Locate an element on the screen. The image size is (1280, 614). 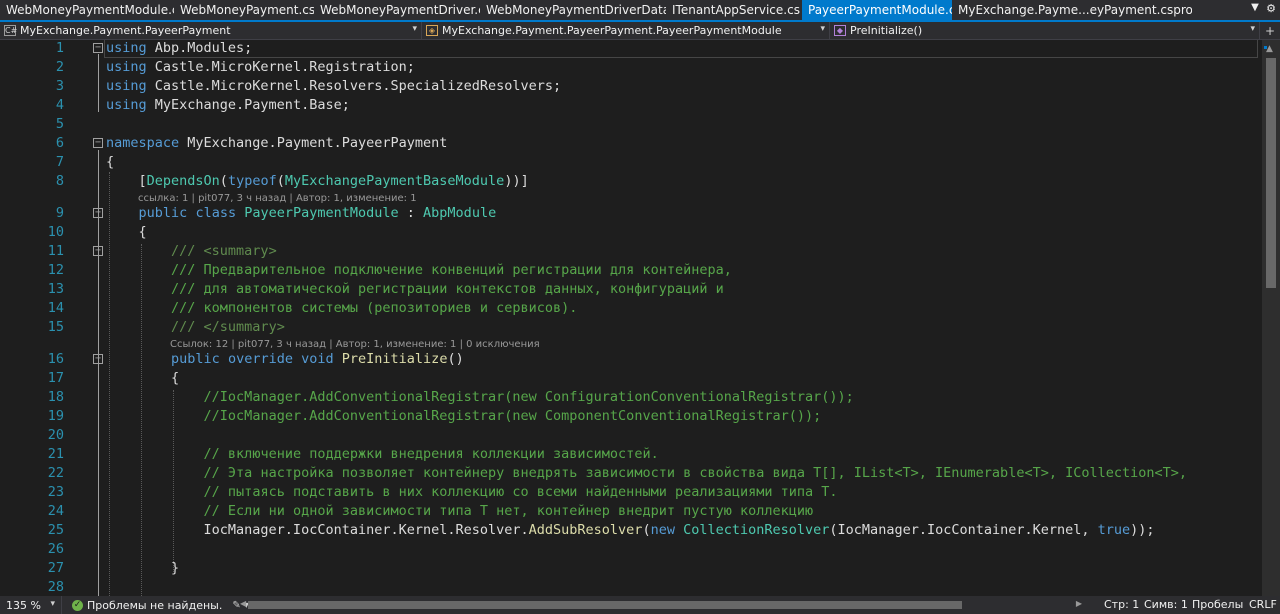
tab-payeer-payment-module: PayeerPaymentModule.cs ⊸ ✕ is located at coordinates (877, 10).